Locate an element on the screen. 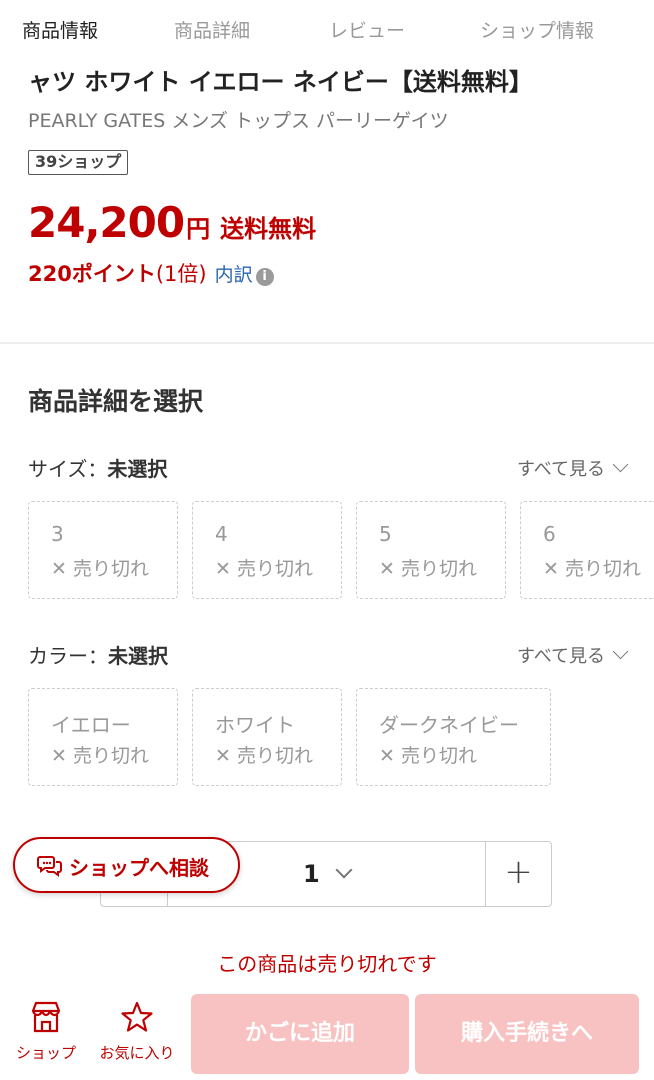 This screenshot has height=1080, width=654. size-option-3: 3 ✕ 売り切れ is located at coordinates (103, 550).